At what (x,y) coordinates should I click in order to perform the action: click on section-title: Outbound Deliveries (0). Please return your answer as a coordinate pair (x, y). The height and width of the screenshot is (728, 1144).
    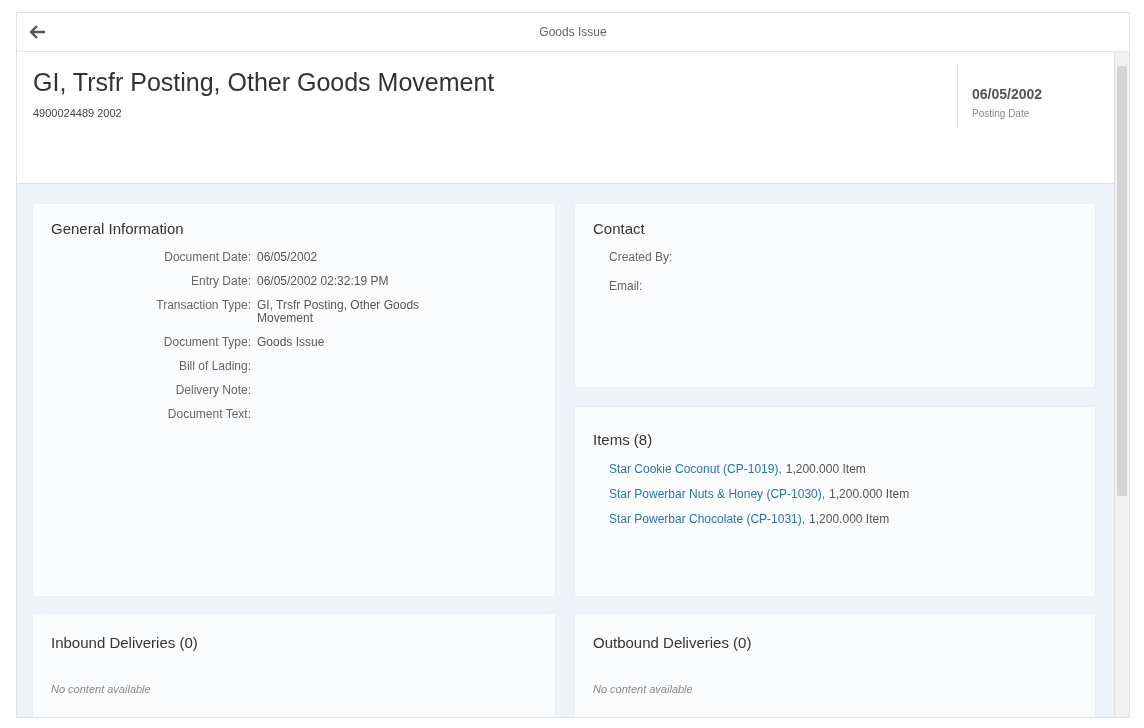
    Looking at the image, I should click on (673, 642).